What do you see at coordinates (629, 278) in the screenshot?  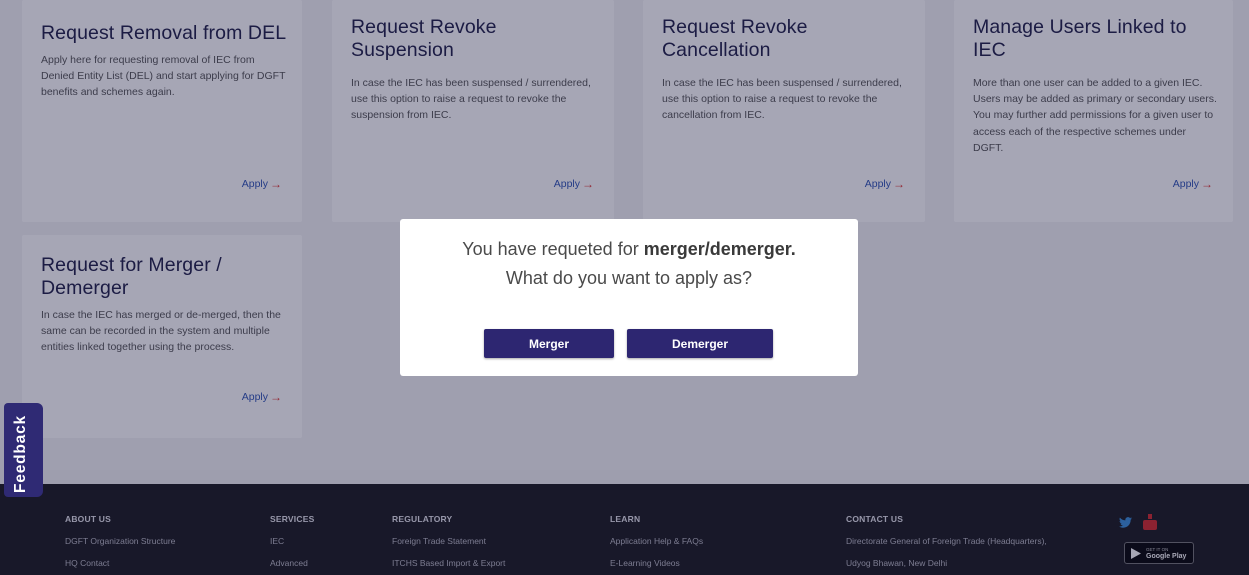 I see `dialog-question: What do you want to apply as?` at bounding box center [629, 278].